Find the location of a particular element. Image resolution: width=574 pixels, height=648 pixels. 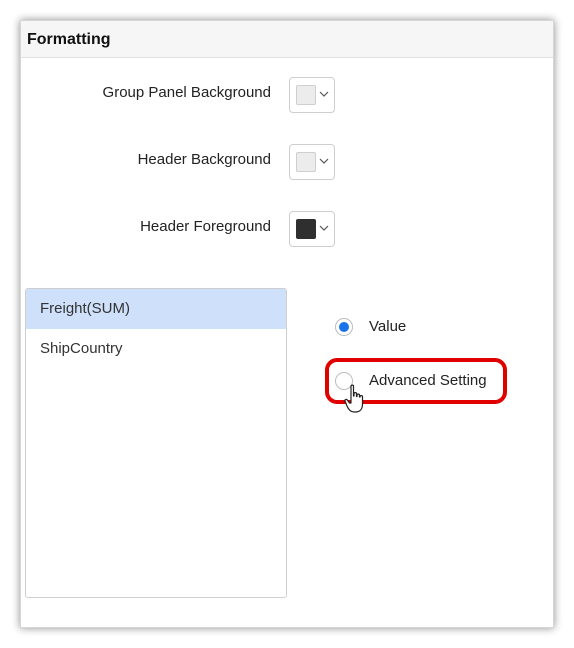

panel-header: Formatting is located at coordinates (287, 39).